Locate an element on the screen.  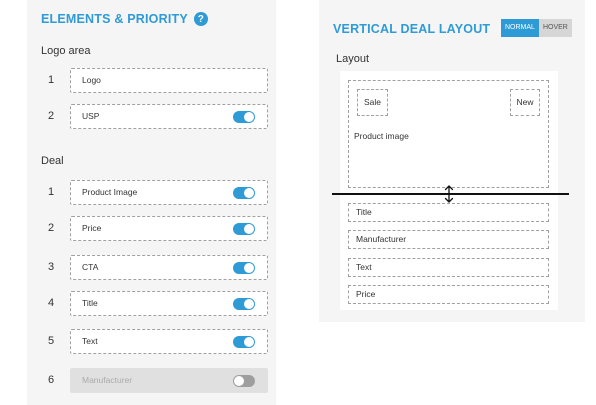
layout-label: Layout is located at coordinates (353, 59).